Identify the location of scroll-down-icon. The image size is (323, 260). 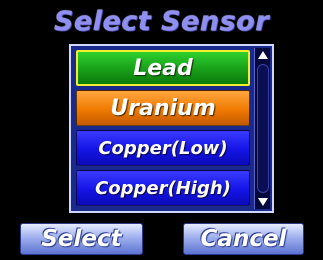
(263, 202).